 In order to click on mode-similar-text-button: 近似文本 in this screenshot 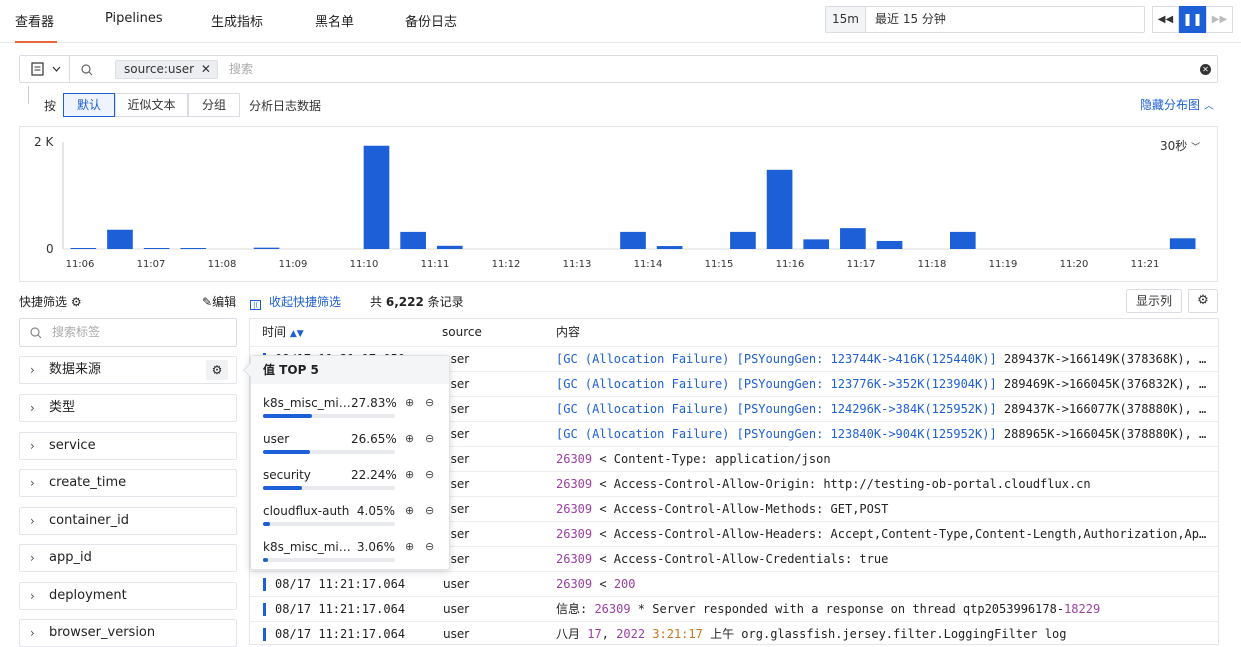, I will do `click(151, 105)`.